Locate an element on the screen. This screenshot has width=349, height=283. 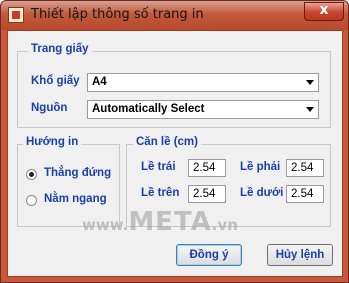
paper-source-select: Automatically Select is located at coordinates (203, 109).